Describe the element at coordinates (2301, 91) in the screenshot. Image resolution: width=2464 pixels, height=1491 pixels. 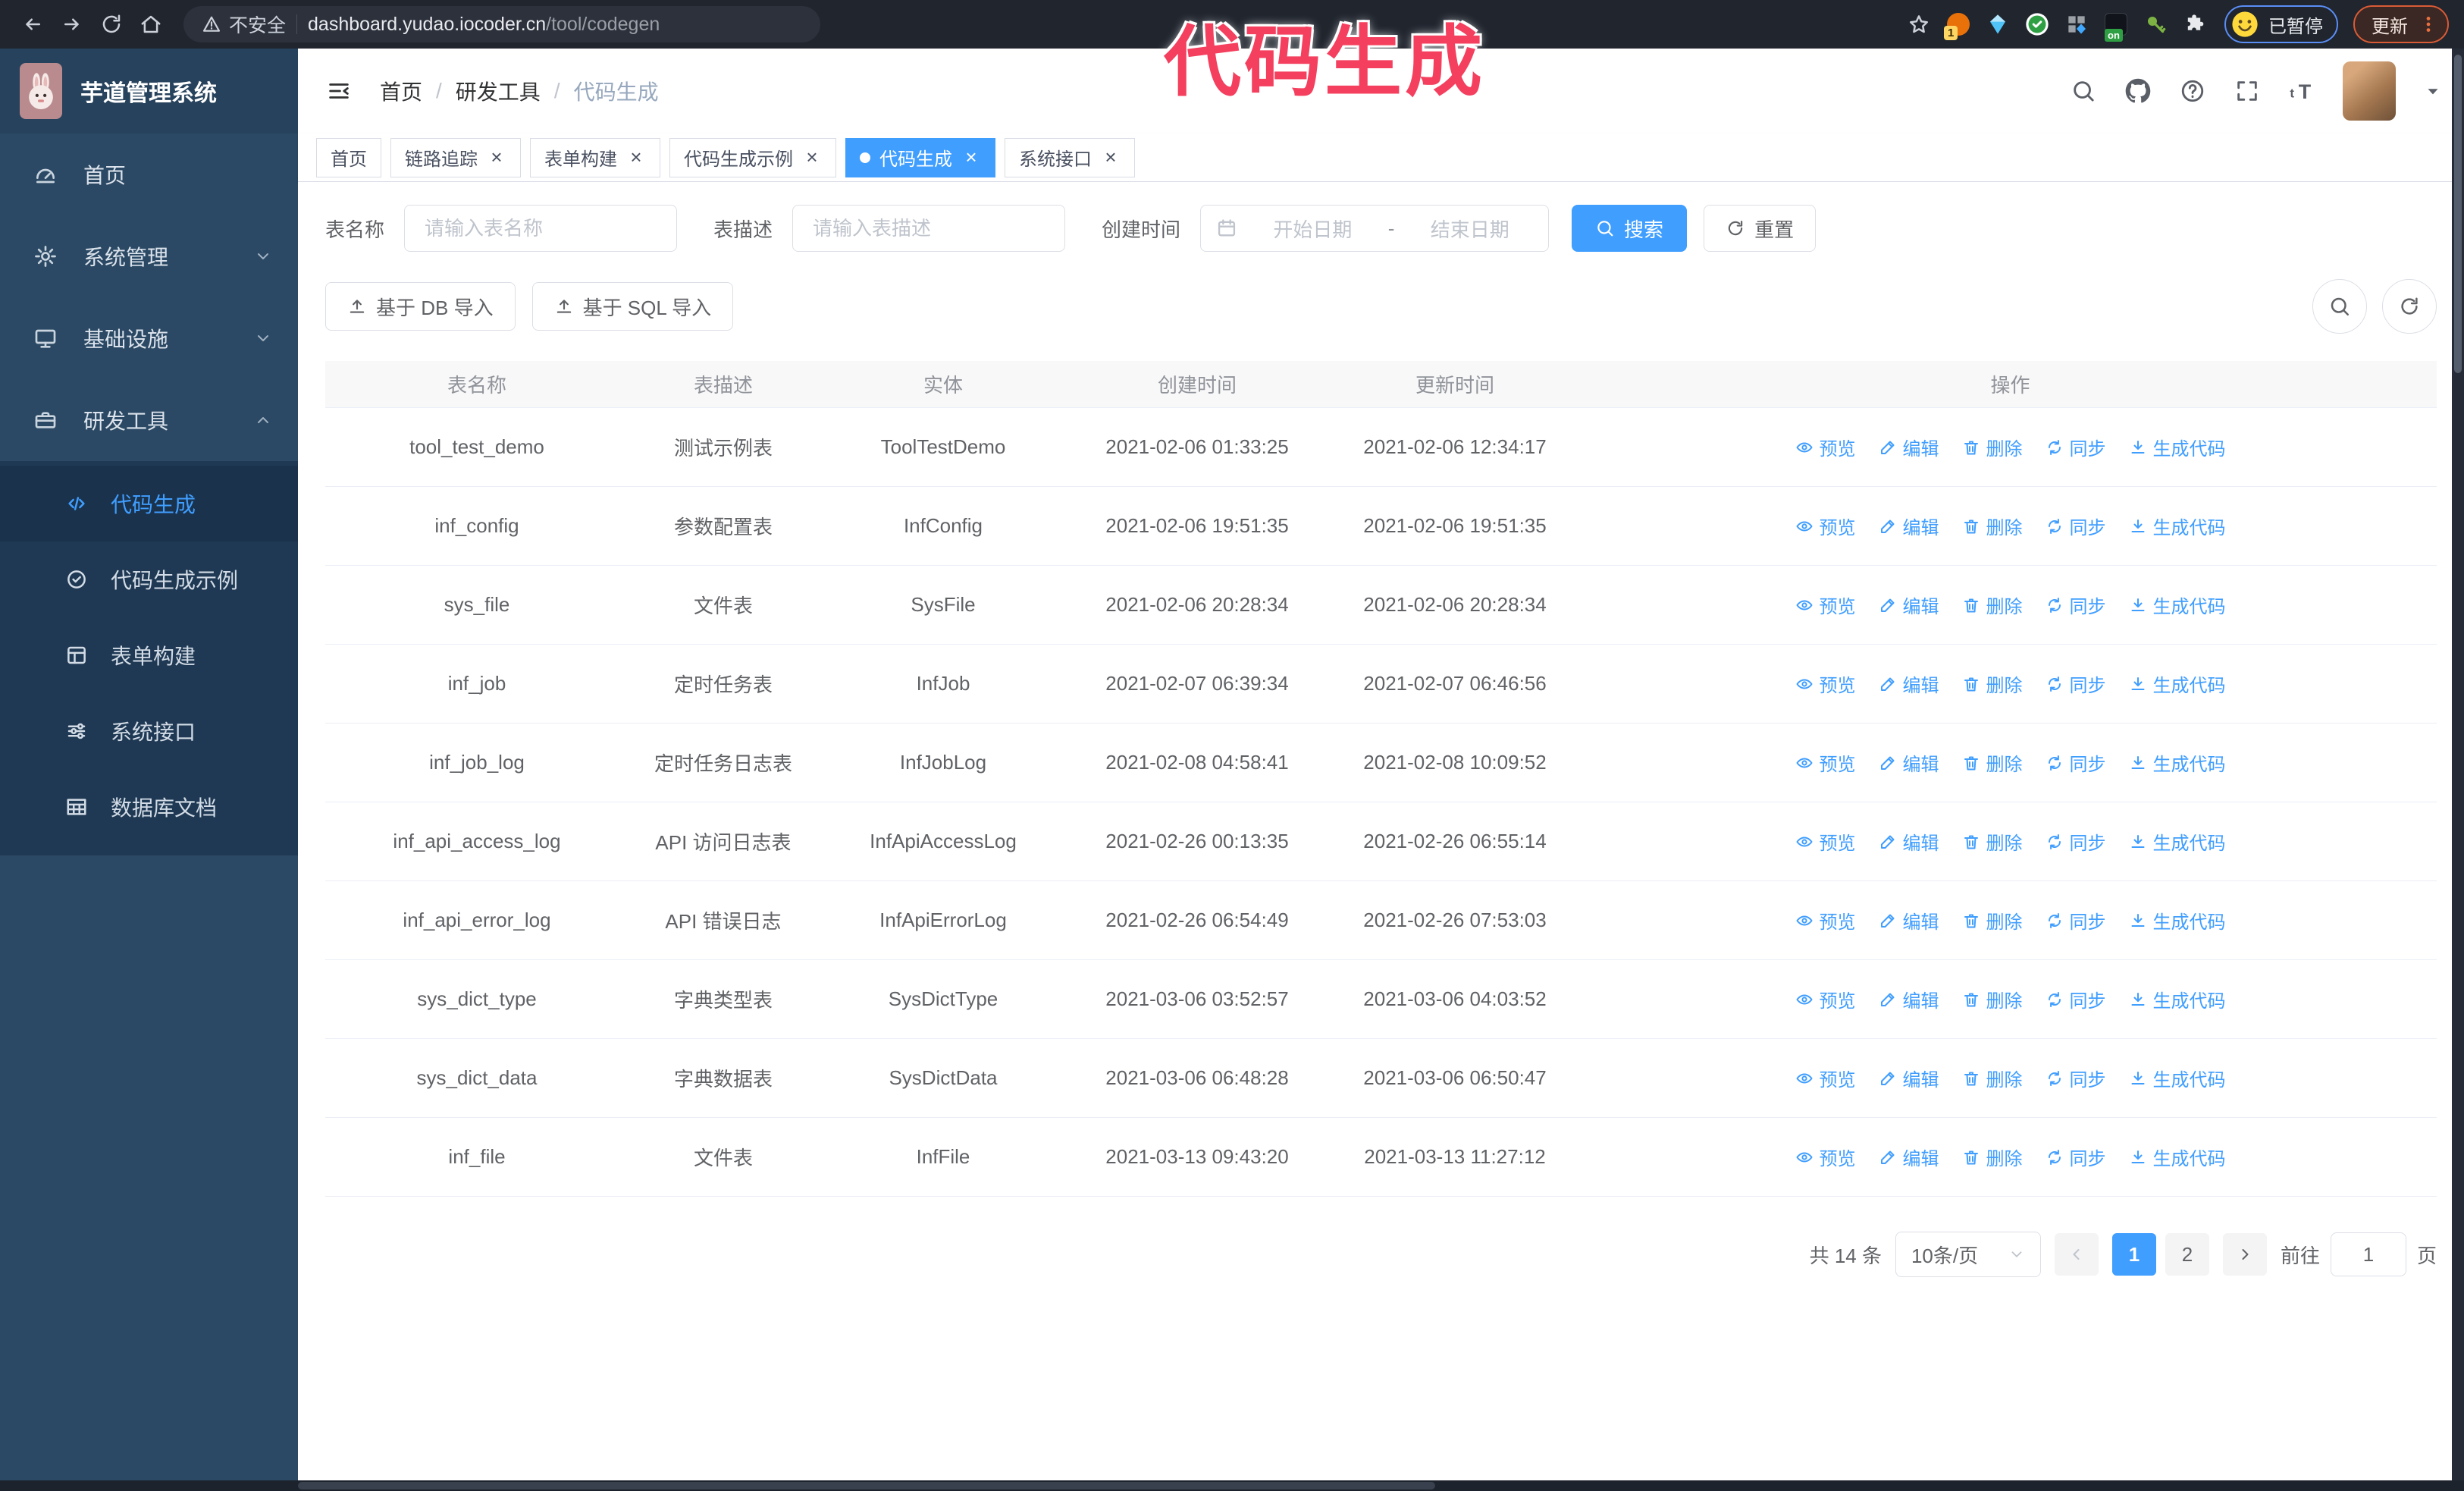
I see `font-size-icon: tT` at that location.